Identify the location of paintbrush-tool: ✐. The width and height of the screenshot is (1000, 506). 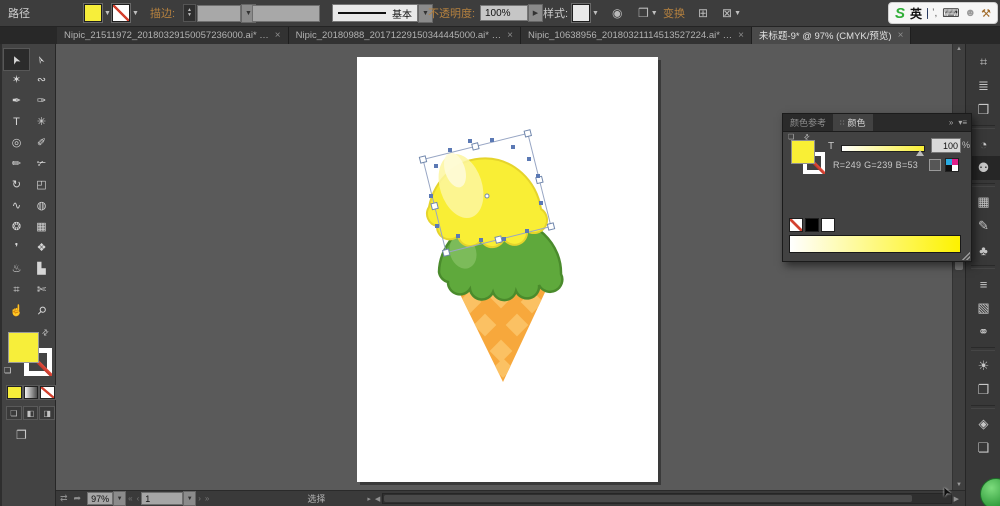
(41, 143).